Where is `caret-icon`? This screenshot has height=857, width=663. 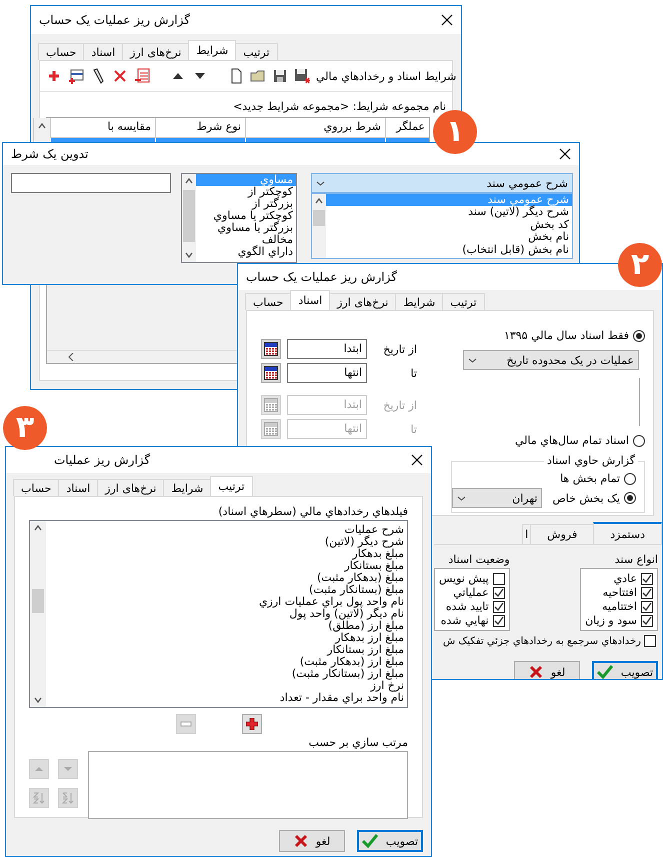
caret-icon is located at coordinates (461, 498).